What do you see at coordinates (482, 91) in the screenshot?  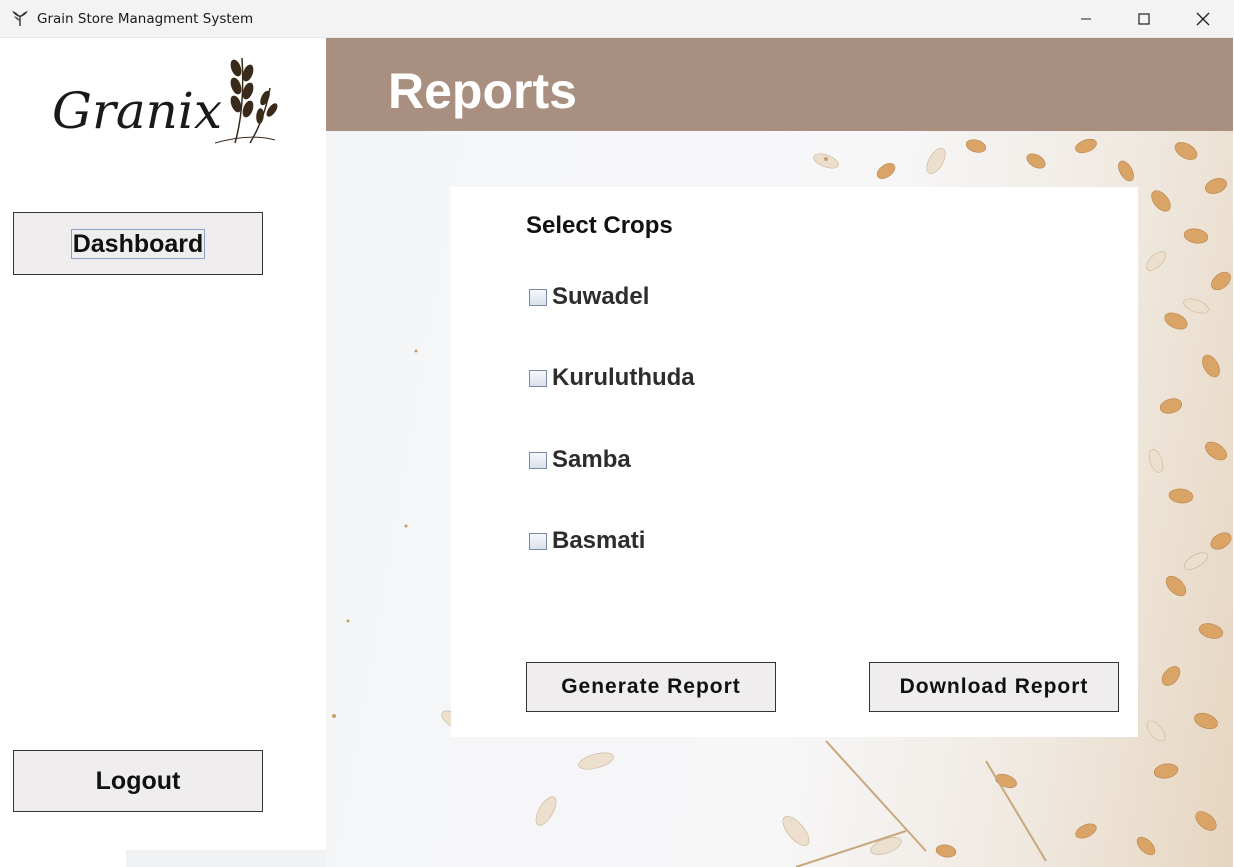 I see `page-title: Reports` at bounding box center [482, 91].